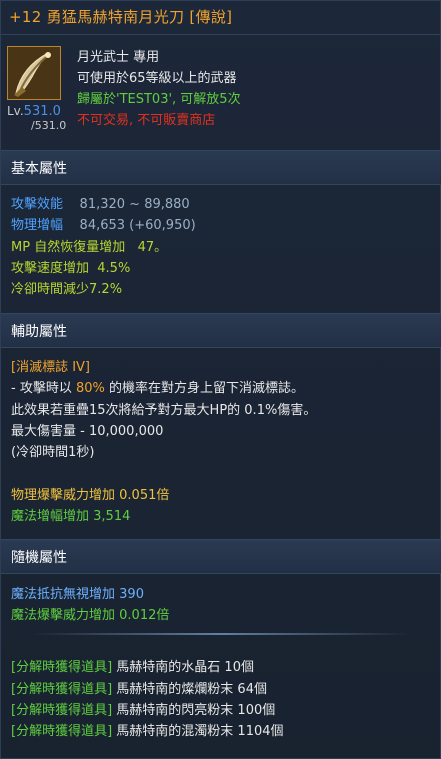 The width and height of the screenshot is (441, 759). Describe the element at coordinates (63, 495) in the screenshot. I see `phys-crit-label: 物理爆擊威力增加` at that location.